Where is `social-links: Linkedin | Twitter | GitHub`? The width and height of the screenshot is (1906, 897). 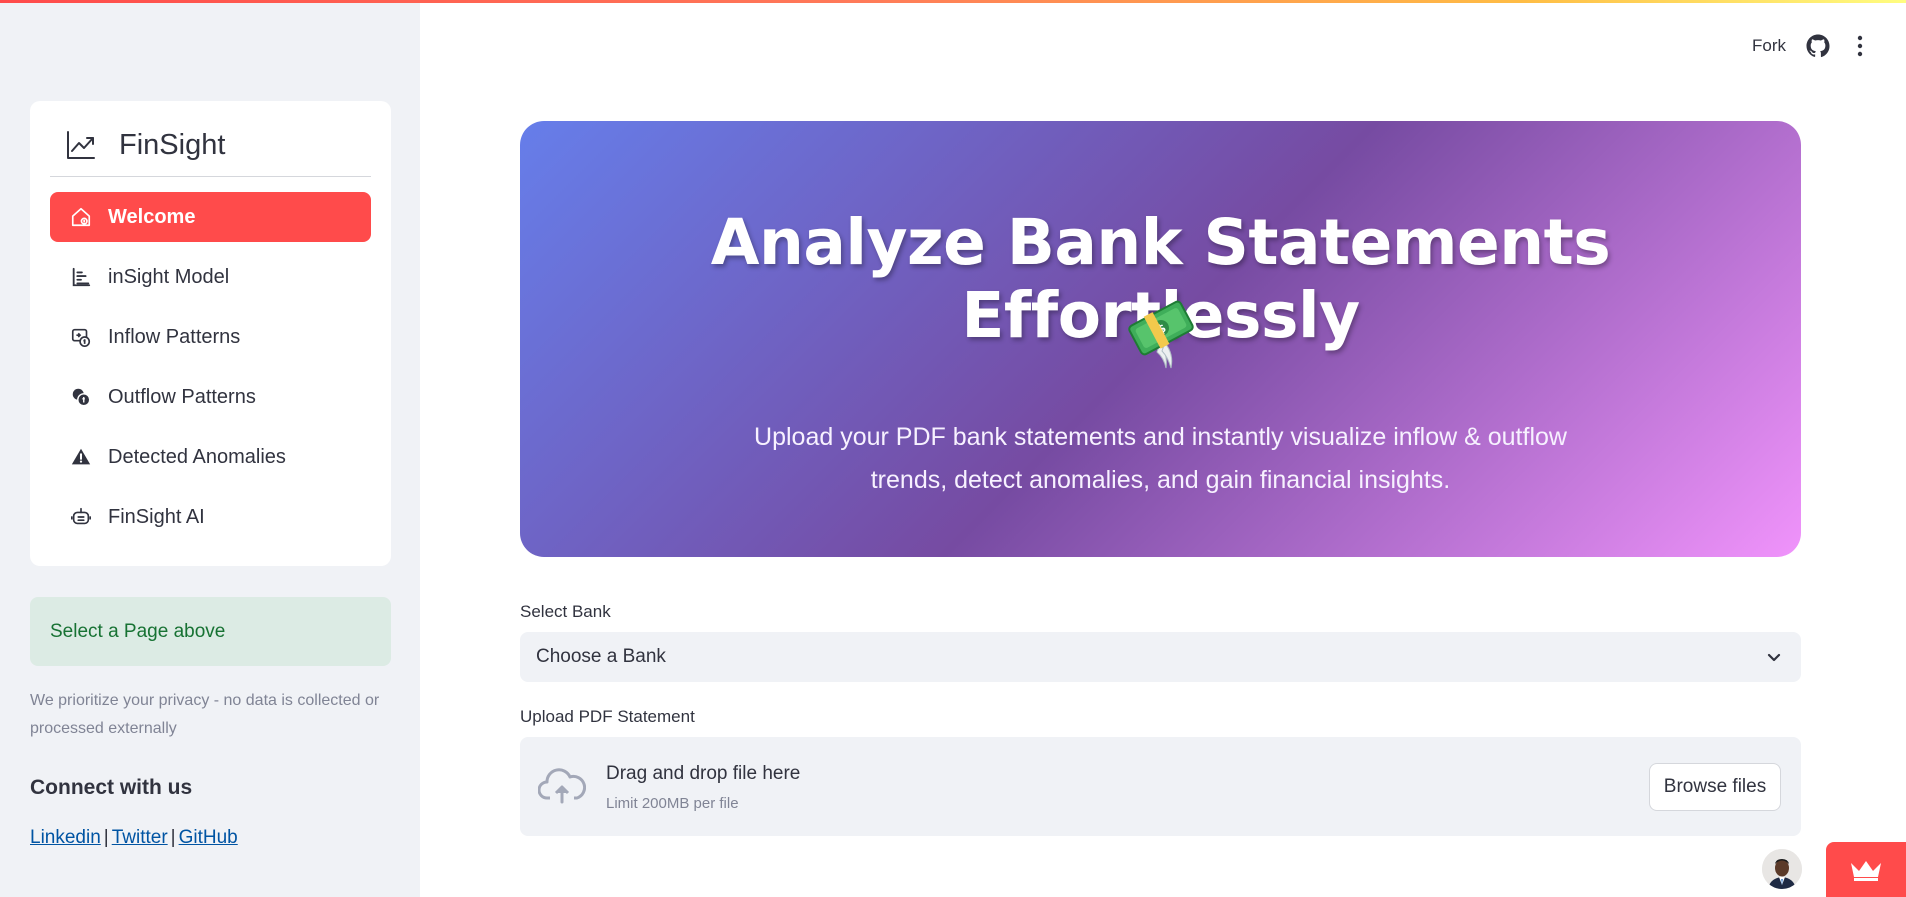
social-links: Linkedin | Twitter | GitHub is located at coordinates (134, 838).